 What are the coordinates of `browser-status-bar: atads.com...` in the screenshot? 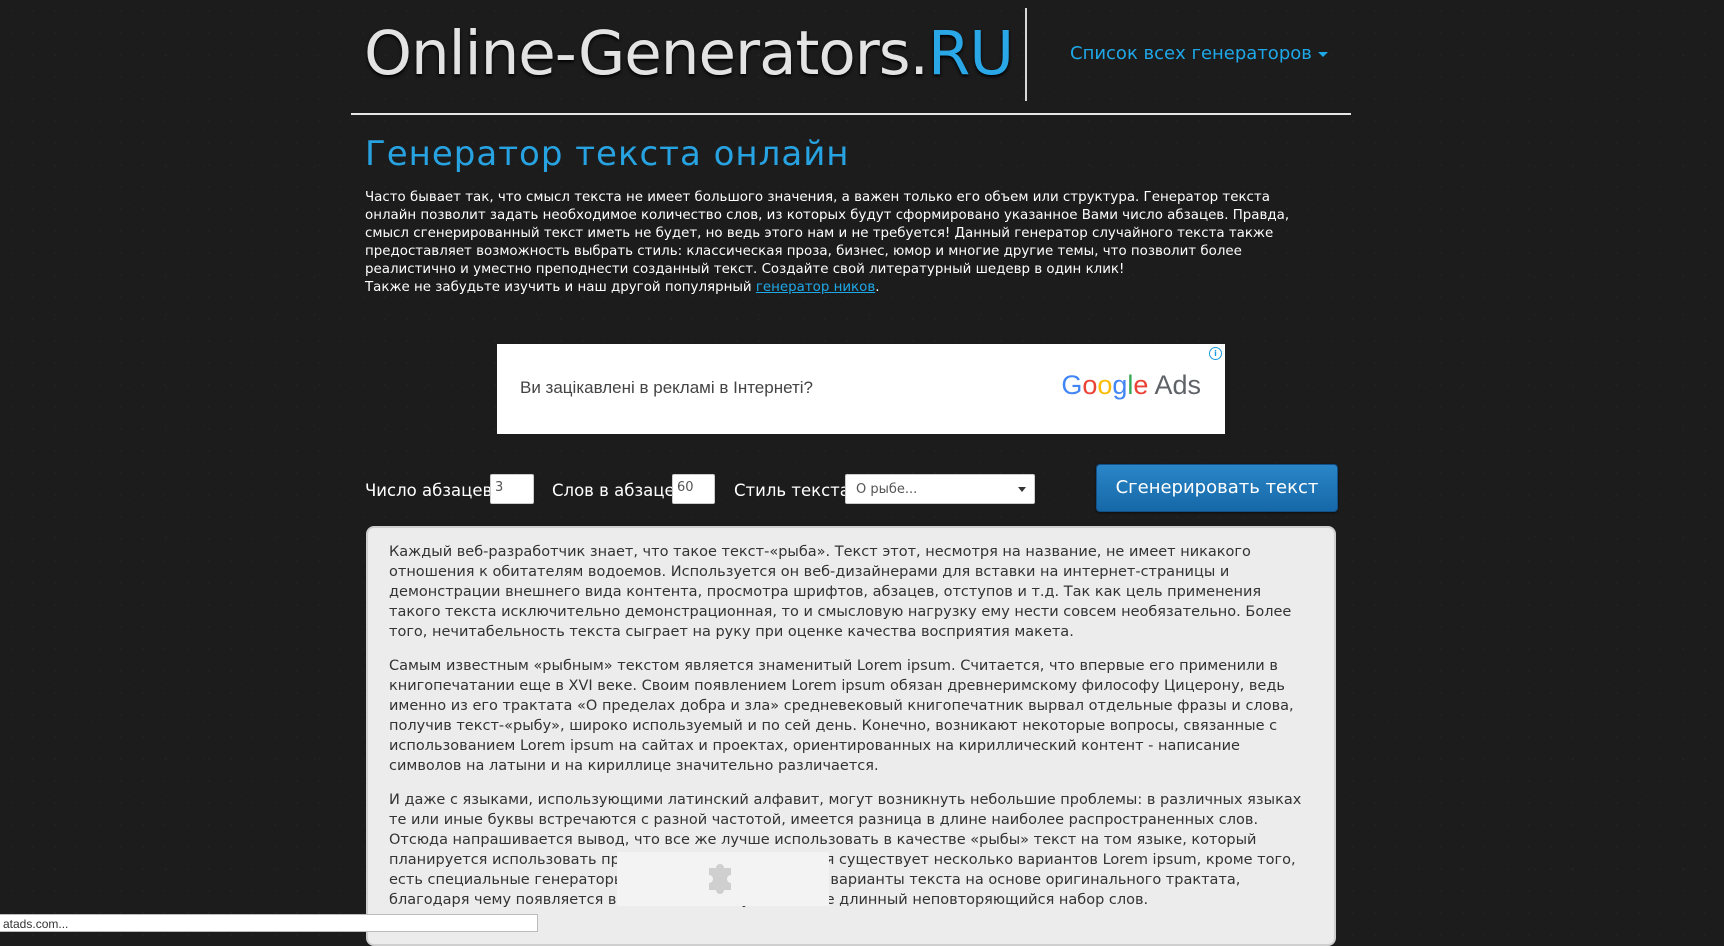 It's located at (269, 923).